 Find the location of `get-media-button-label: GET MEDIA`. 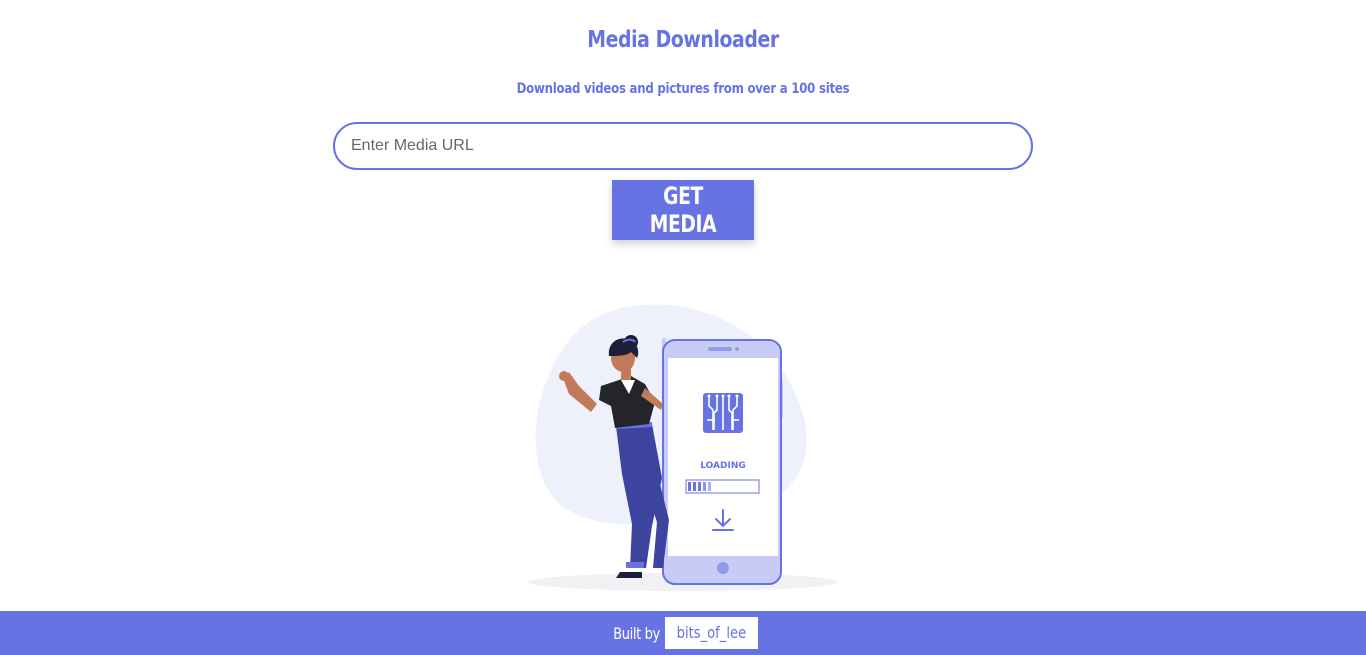

get-media-button-label: GET MEDIA is located at coordinates (683, 210).